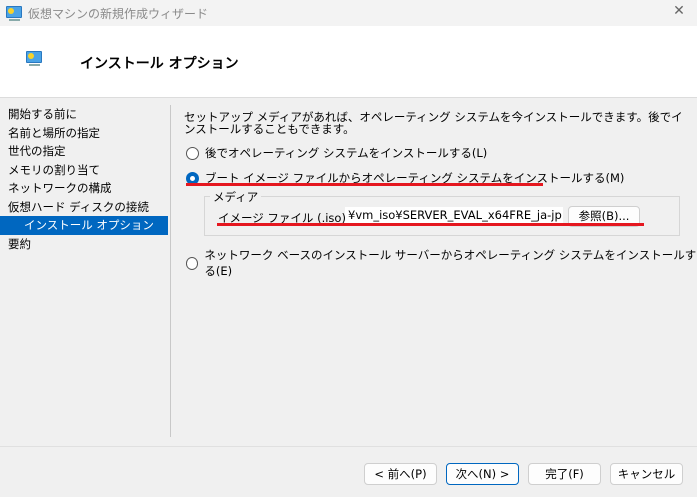  What do you see at coordinates (84, 114) in the screenshot?
I see `sidebar-item-before-you-begin: 開始する前に` at bounding box center [84, 114].